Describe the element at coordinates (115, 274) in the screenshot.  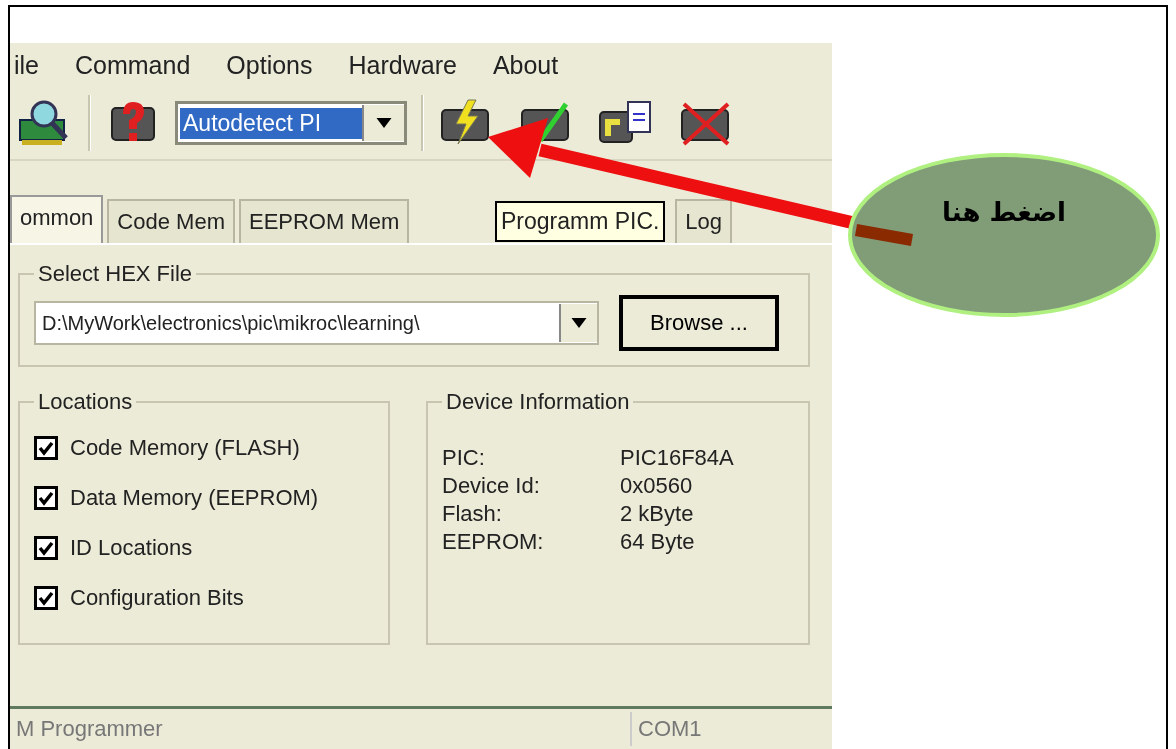
I see `group-title: Select HEX File` at that location.